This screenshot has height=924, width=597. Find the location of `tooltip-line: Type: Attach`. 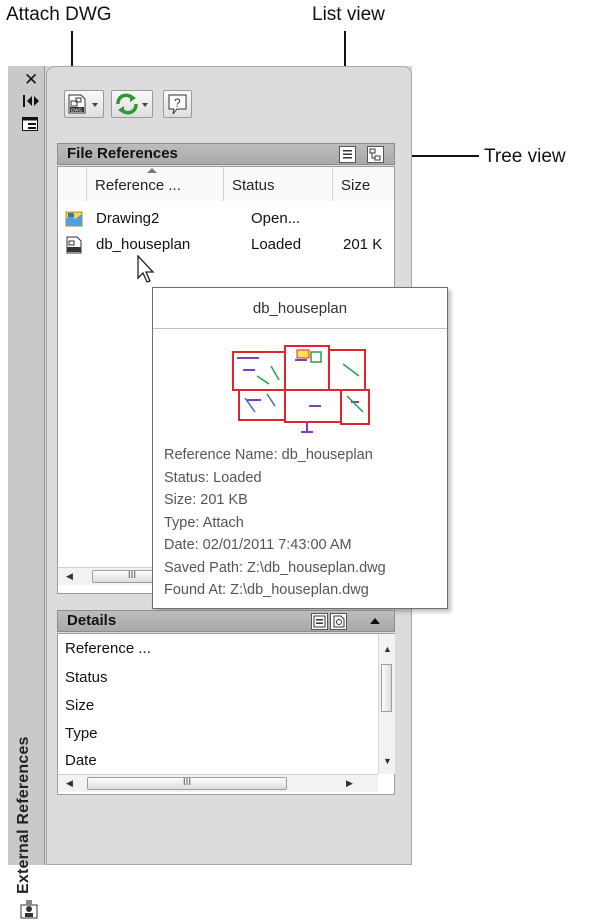

tooltip-line: Type: Attach is located at coordinates (204, 522).